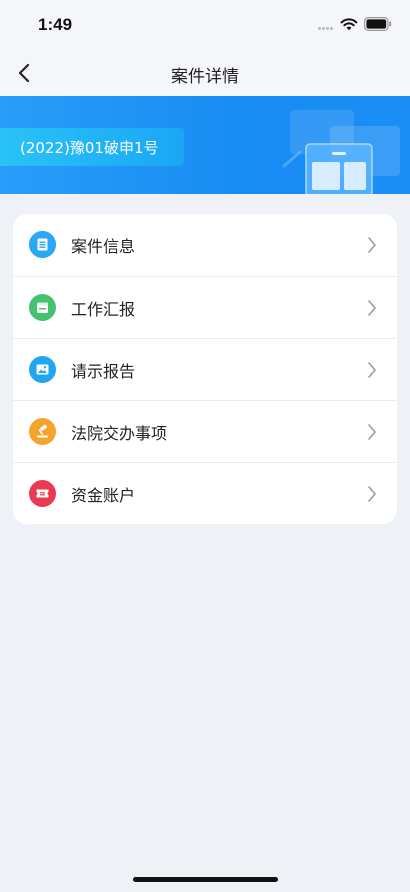  Describe the element at coordinates (205, 25) in the screenshot. I see `status-bar: 1:49` at that location.